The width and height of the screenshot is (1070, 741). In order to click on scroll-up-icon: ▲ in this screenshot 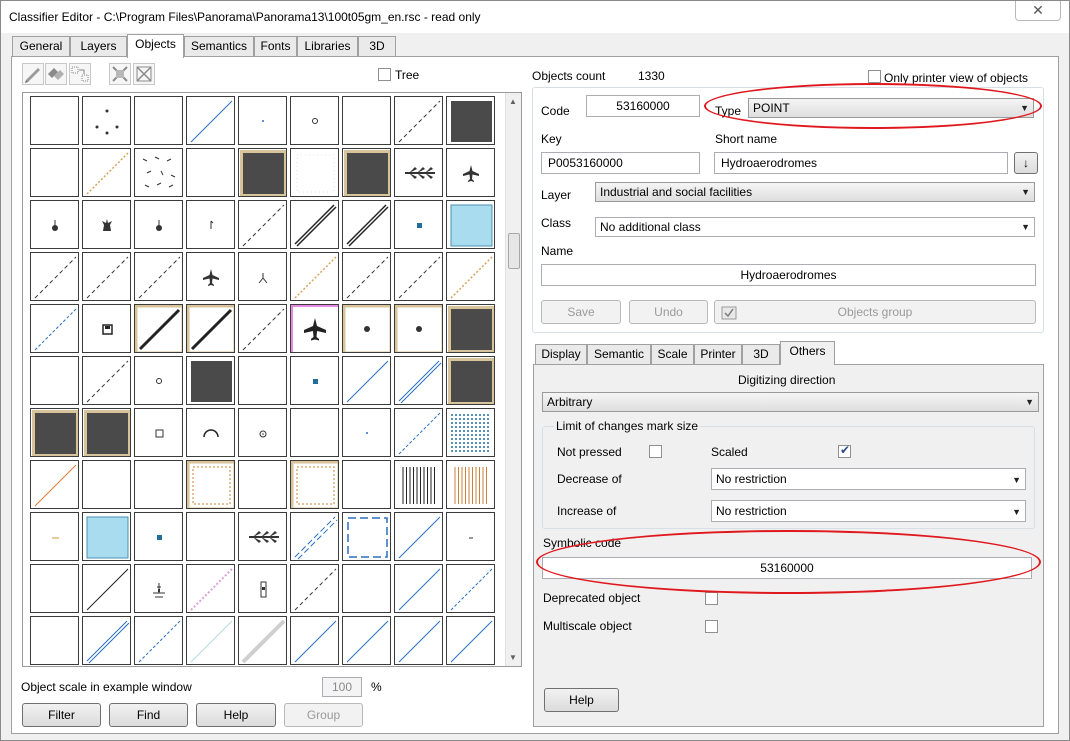, I will do `click(513, 101)`.